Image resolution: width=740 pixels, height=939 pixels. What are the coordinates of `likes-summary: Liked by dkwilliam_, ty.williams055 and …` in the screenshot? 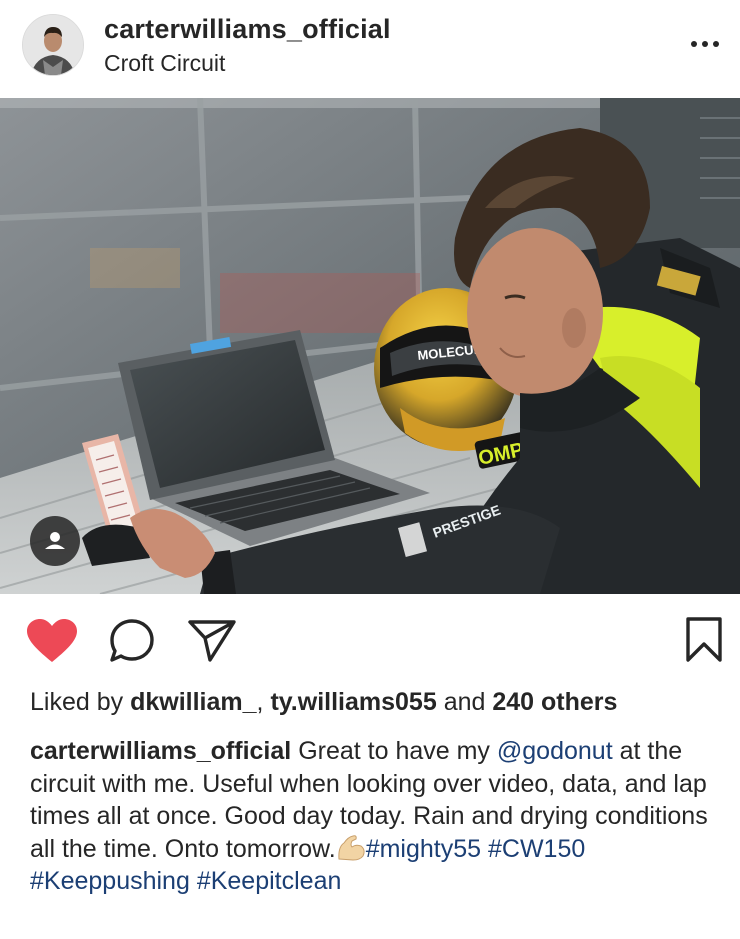 It's located at (323, 702).